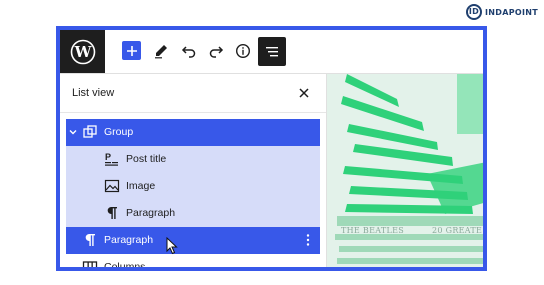 The width and height of the screenshot is (544, 285). I want to click on group-icon, so click(90, 131).